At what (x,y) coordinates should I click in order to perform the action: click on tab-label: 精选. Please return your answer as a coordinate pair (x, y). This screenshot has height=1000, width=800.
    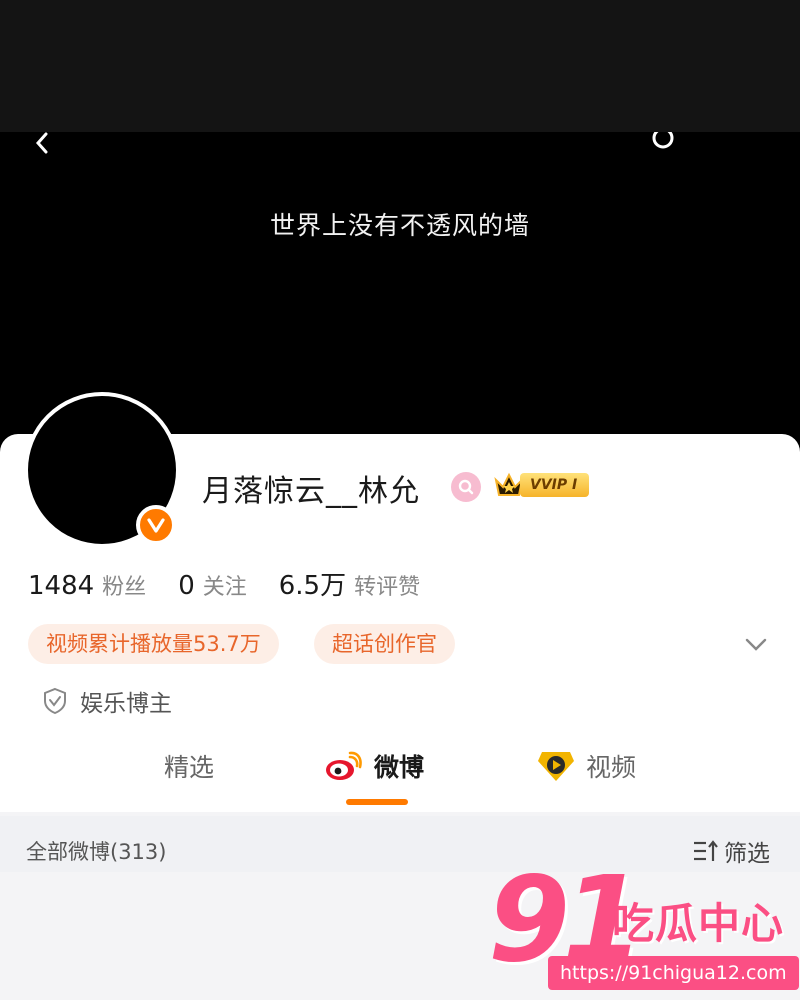
    Looking at the image, I should click on (189, 767).